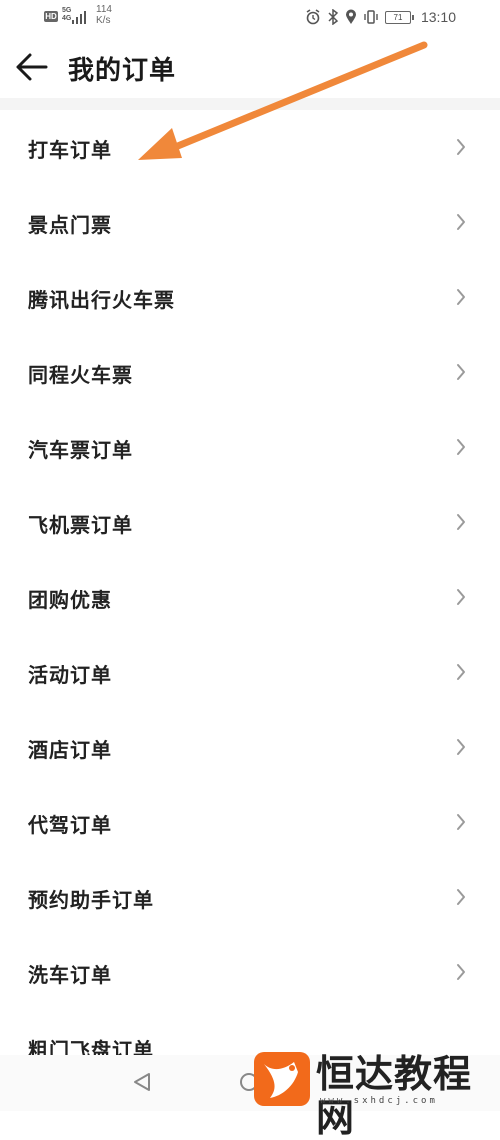 This screenshot has width=500, height=1140. Describe the element at coordinates (282, 1079) in the screenshot. I see `watermark-logo-icon` at that location.